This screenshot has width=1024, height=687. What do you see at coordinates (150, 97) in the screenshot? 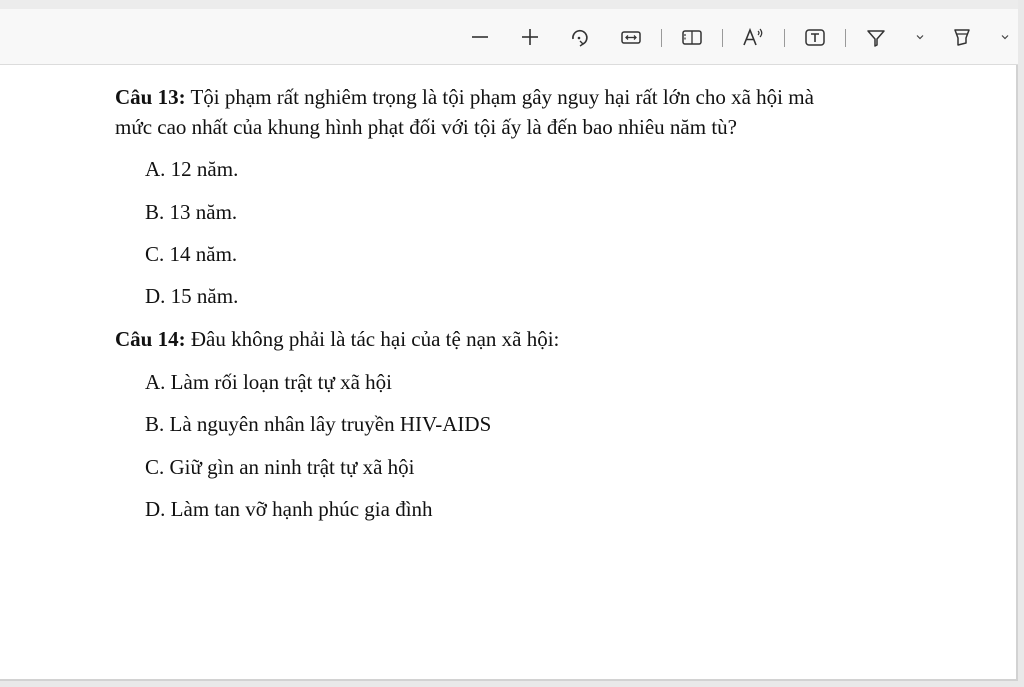
I see `question-13-label: Câu 13:` at bounding box center [150, 97].